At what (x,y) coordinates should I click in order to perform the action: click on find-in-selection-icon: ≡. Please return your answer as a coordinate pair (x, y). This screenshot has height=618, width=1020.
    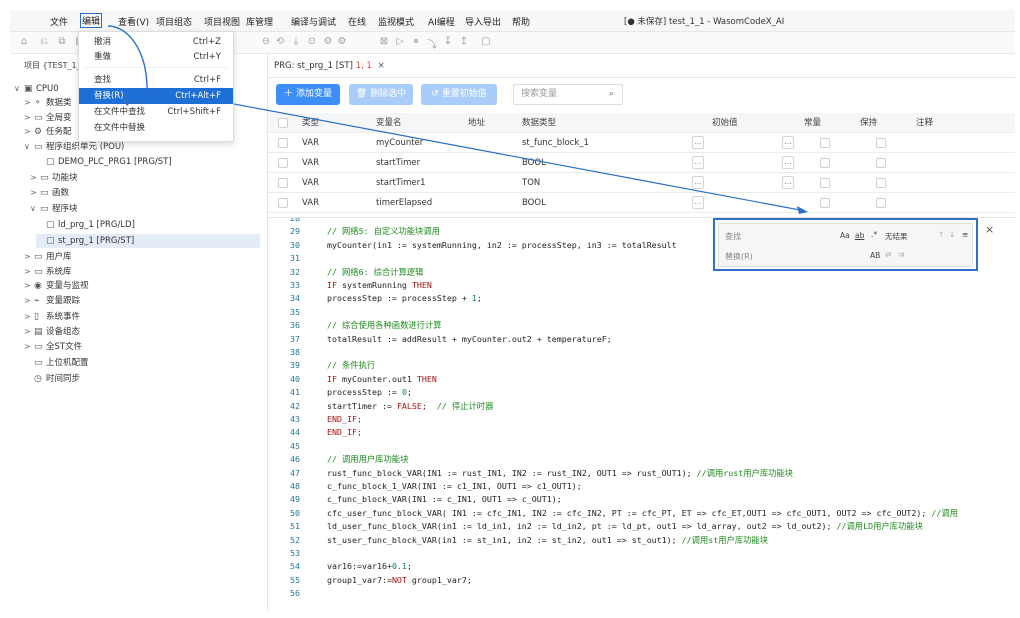
    Looking at the image, I should click on (965, 234).